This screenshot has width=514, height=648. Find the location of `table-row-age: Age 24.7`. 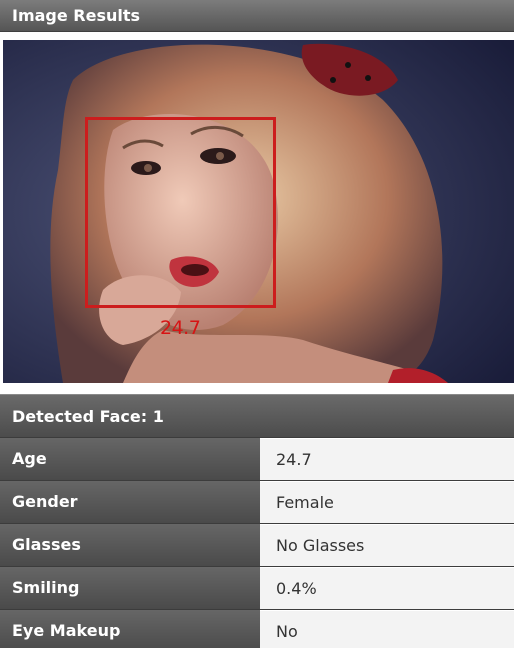

table-row-age: Age 24.7 is located at coordinates (257, 458).